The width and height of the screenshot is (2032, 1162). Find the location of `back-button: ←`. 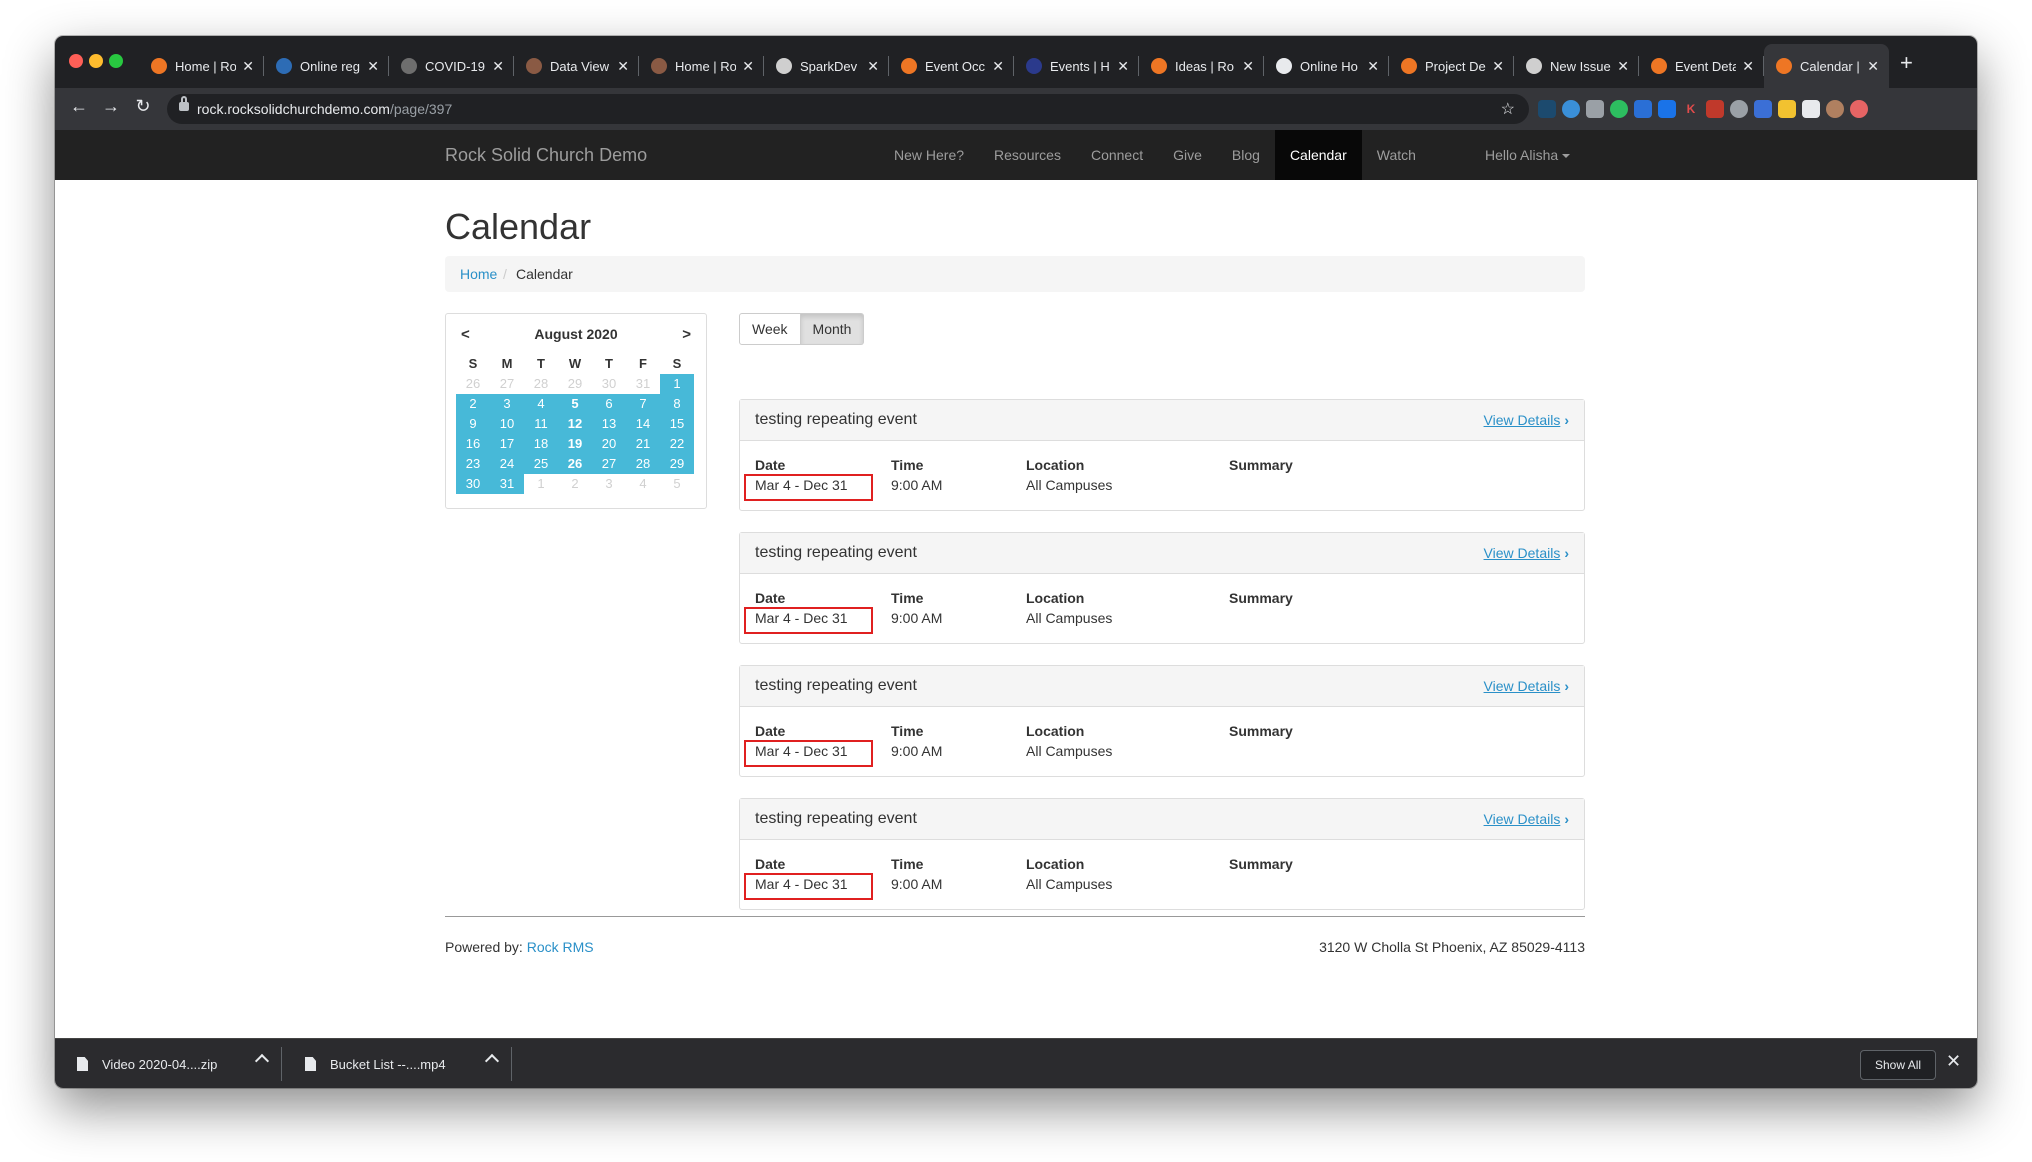

back-button: ← is located at coordinates (79, 106).